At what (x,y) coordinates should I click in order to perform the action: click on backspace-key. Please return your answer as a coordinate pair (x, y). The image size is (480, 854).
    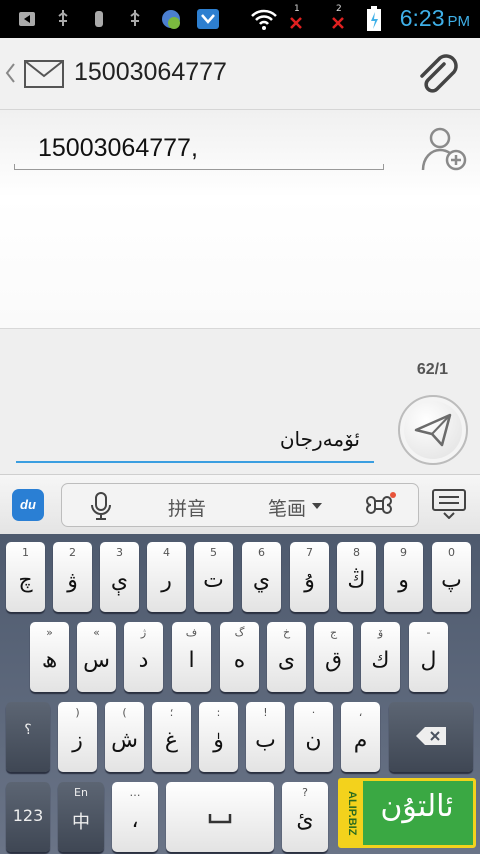
    Looking at the image, I should click on (431, 737).